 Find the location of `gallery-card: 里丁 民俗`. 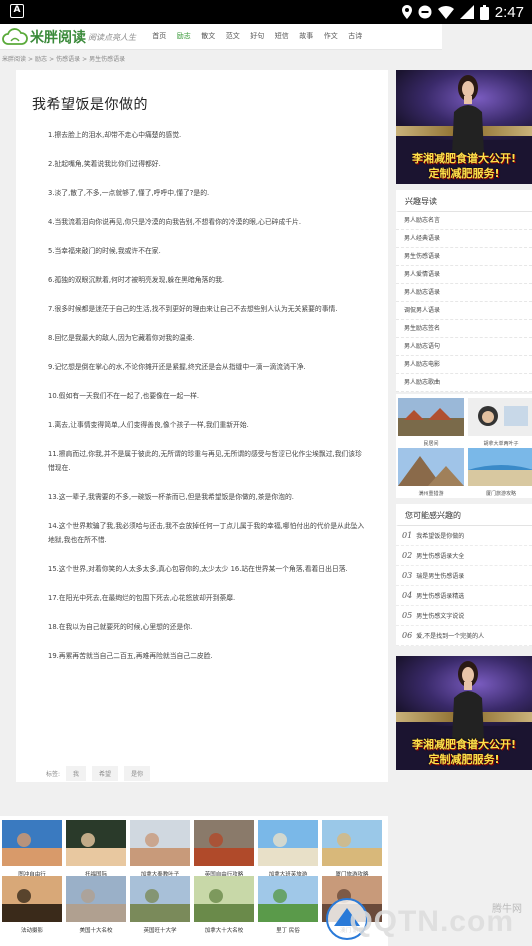

gallery-card: 里丁 民俗 is located at coordinates (288, 906).